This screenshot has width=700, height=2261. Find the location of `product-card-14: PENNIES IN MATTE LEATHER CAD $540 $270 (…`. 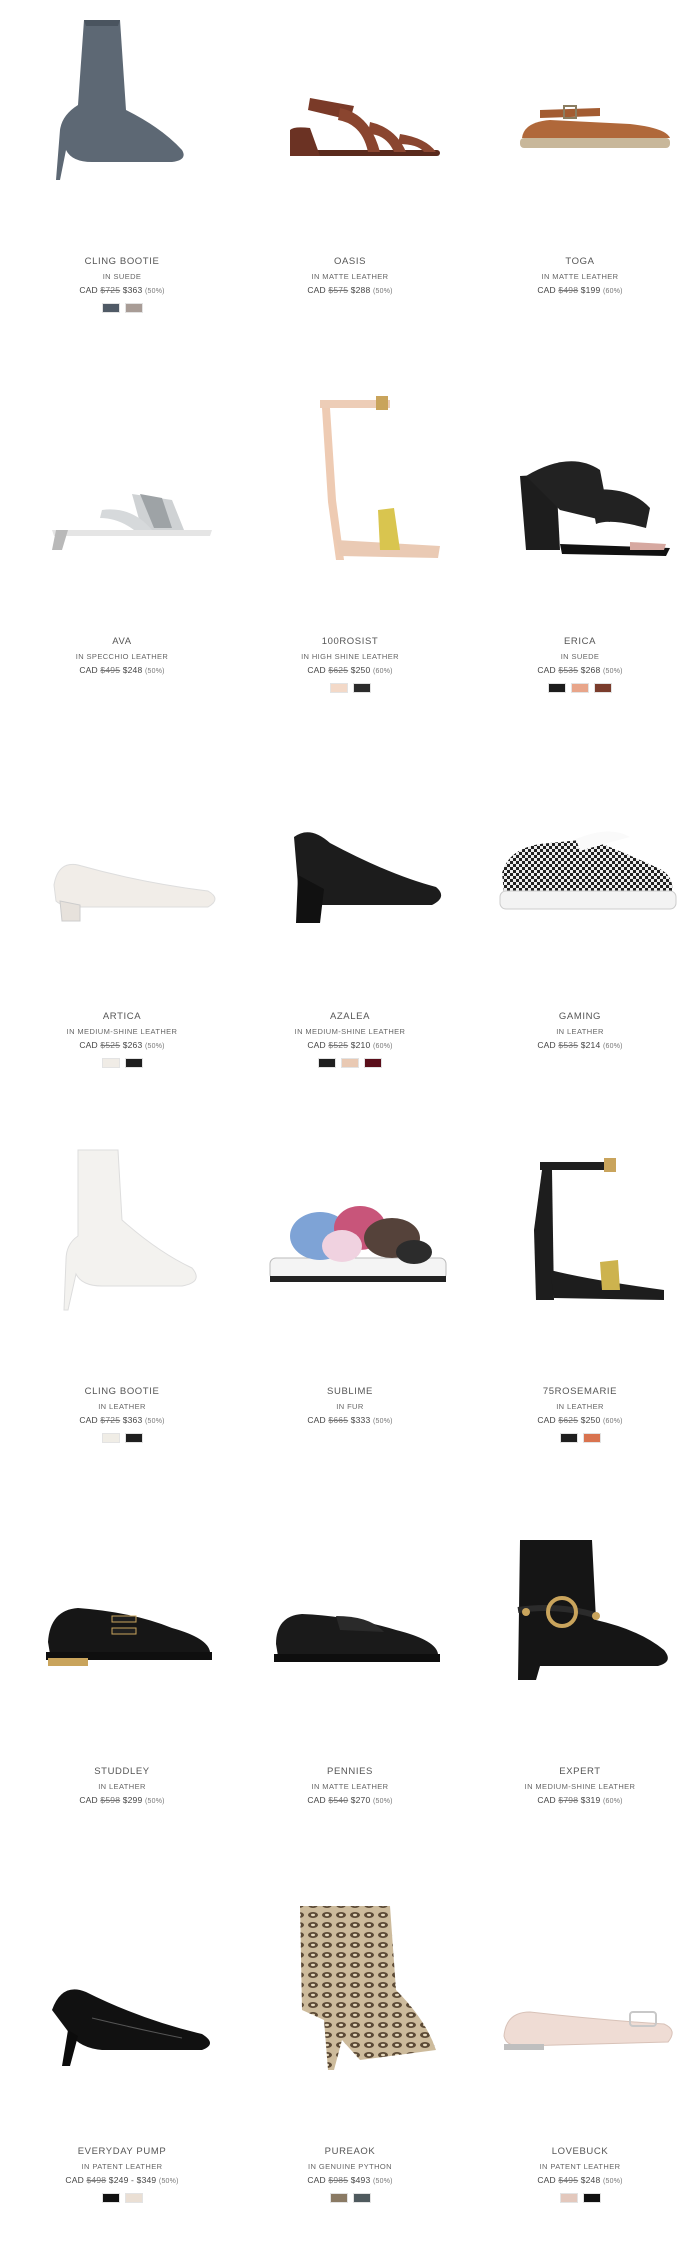

product-card-14: PENNIES IN MATTE LEATHER CAD $540 $270 (… is located at coordinates (350, 1672).